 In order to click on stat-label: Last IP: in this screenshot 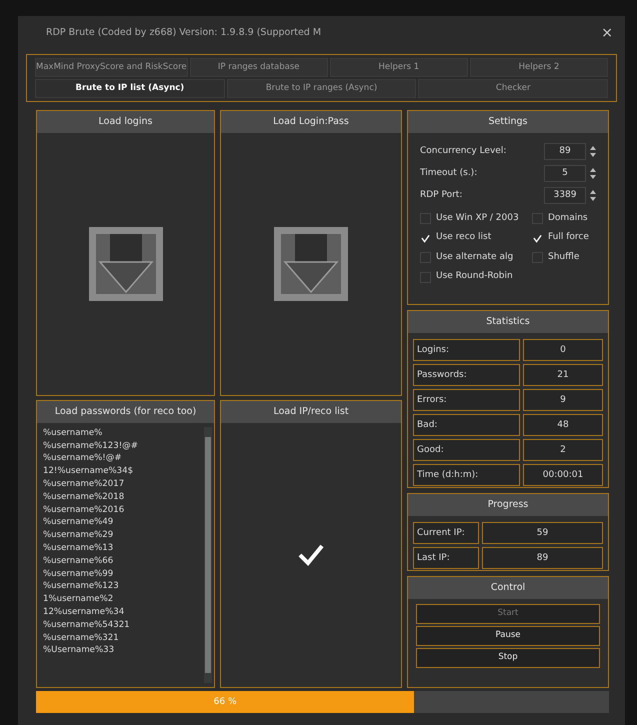, I will do `click(446, 557)`.